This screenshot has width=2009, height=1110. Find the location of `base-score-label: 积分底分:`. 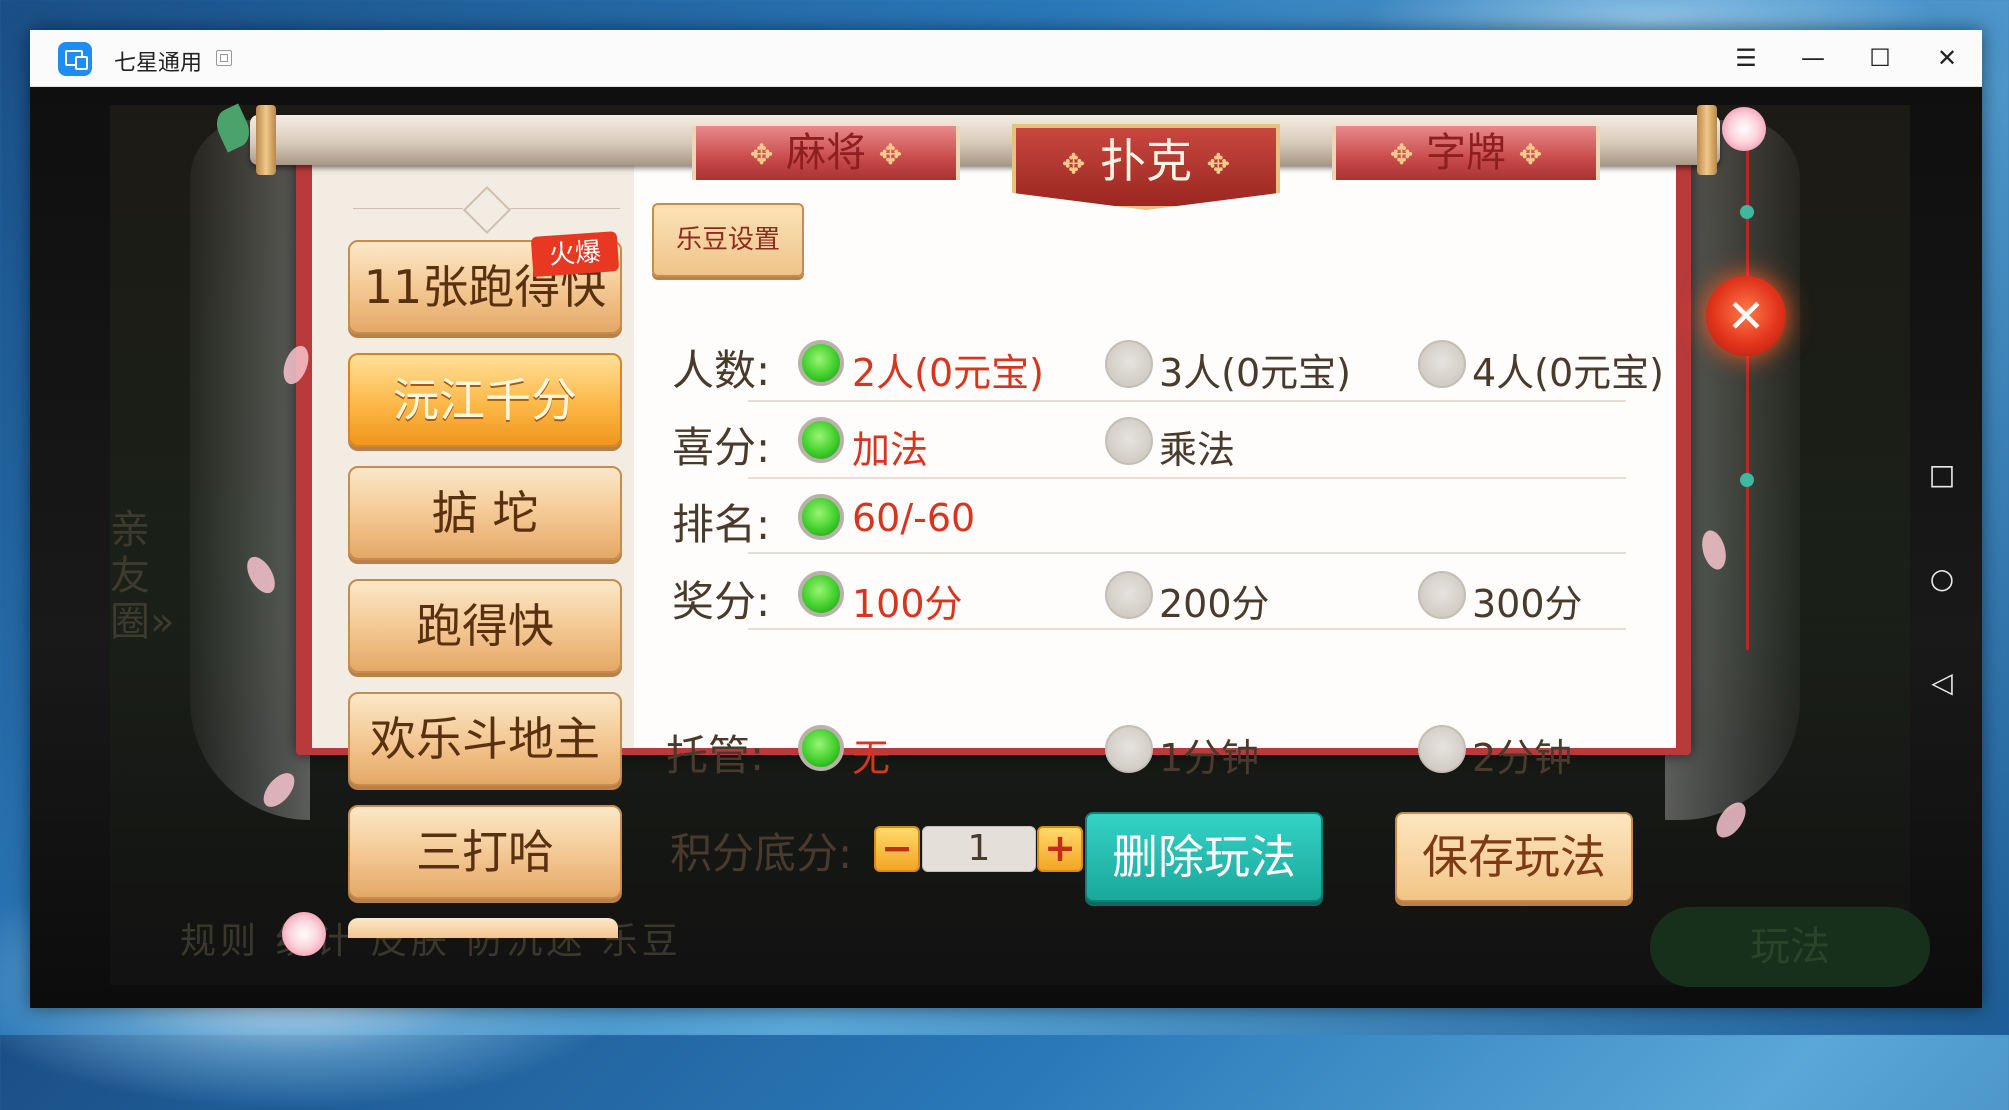

base-score-label: 积分底分: is located at coordinates (761, 853).